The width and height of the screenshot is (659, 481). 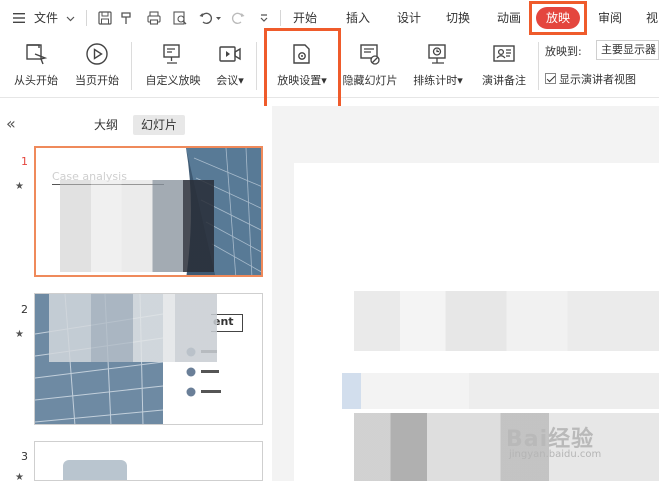 I want to click on tab-transitions: 切换, so click(x=458, y=18).